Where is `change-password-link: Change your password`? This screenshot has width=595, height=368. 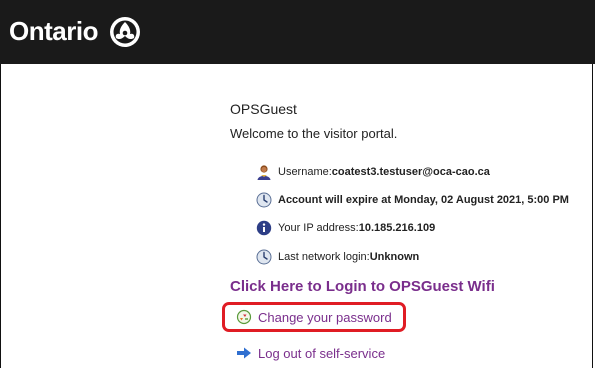
change-password-link: Change your password is located at coordinates (314, 317).